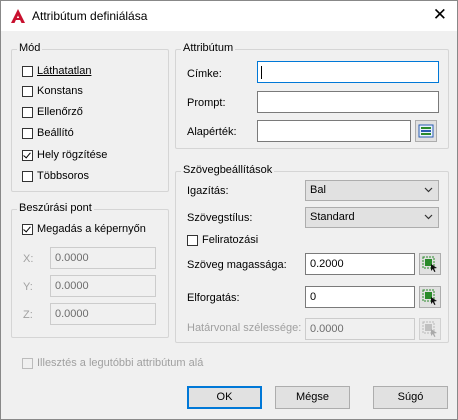  What do you see at coordinates (410, 397) in the screenshot?
I see `help-button: Súgó` at bounding box center [410, 397].